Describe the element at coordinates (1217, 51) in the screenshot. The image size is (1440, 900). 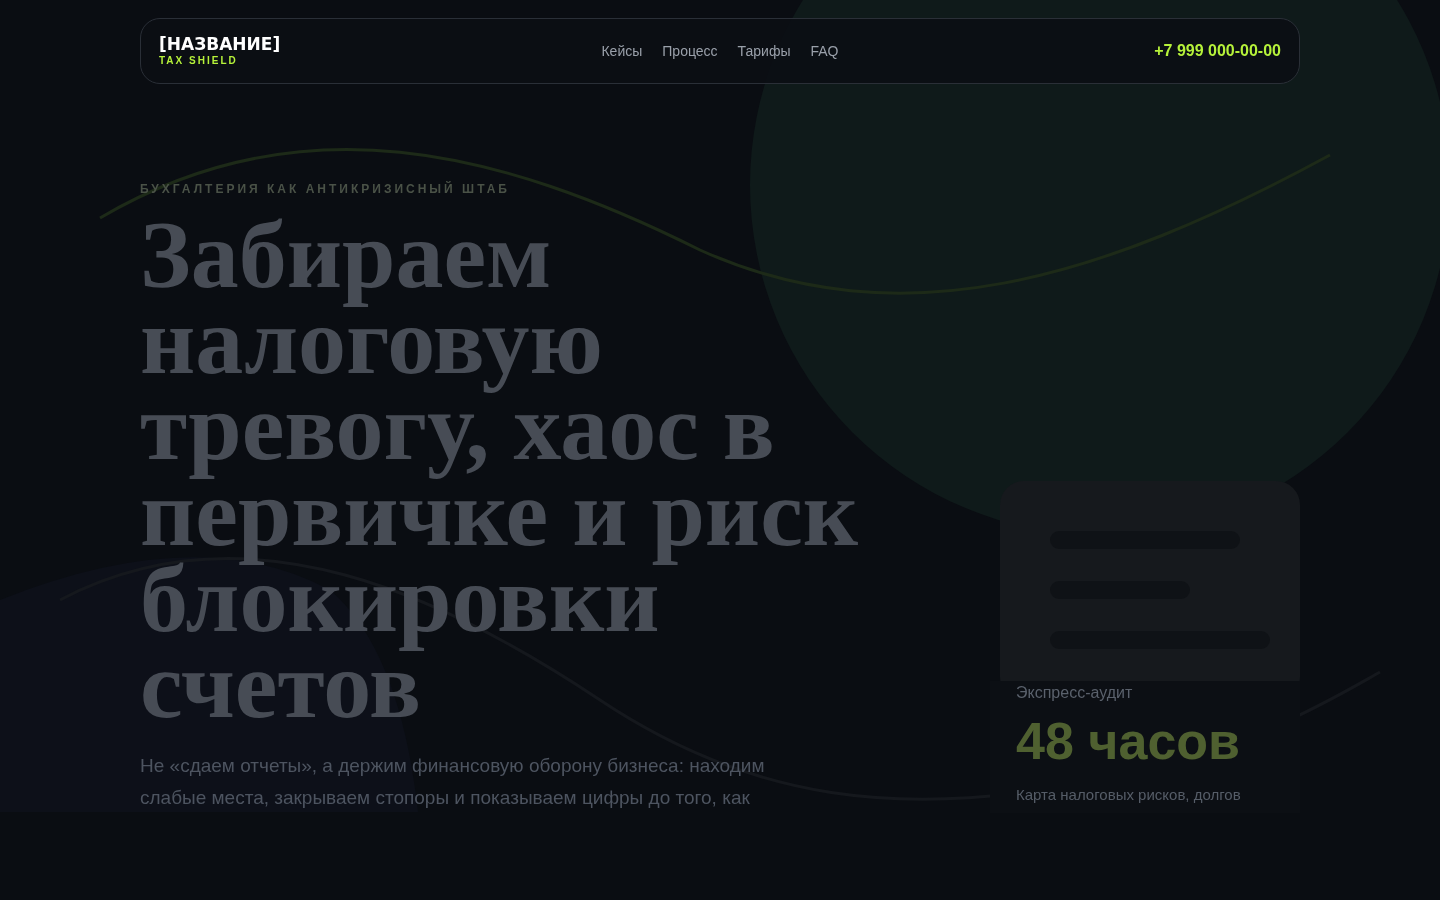
I see `phone-link: +7 999 000-00-00` at that location.